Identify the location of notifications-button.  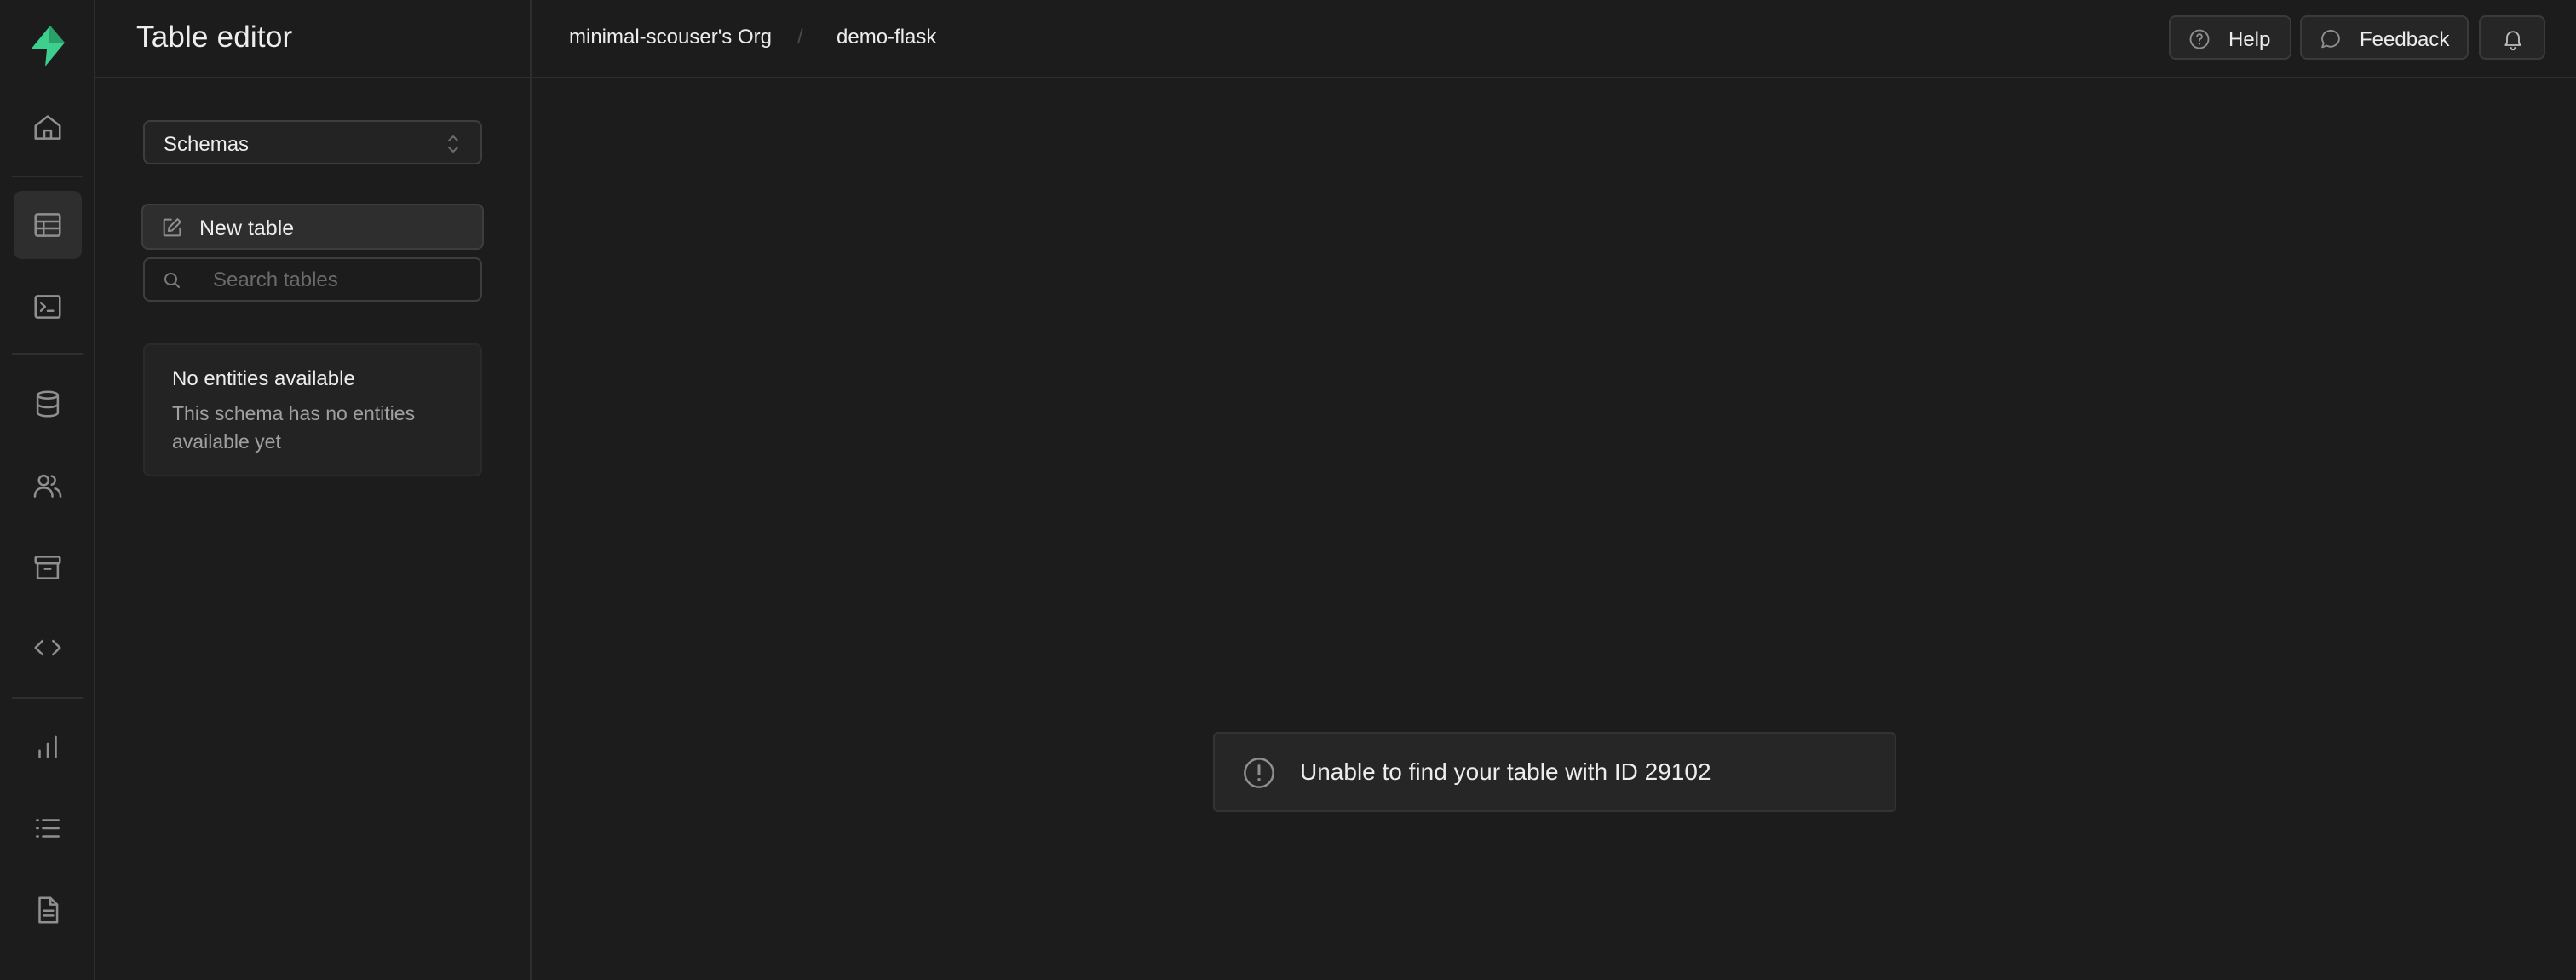
(2512, 37).